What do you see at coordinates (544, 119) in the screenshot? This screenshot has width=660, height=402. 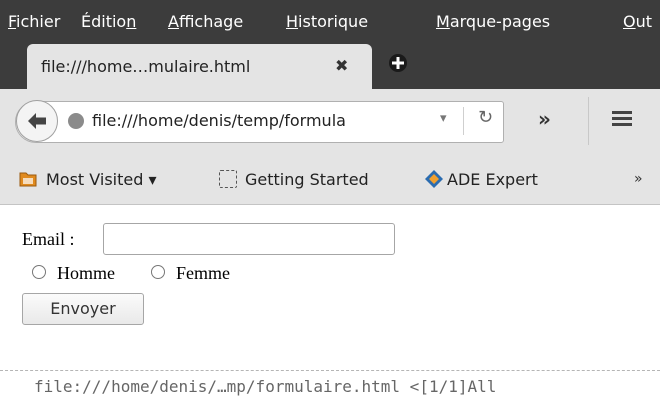 I see `toolbar-overflow-icon: »` at bounding box center [544, 119].